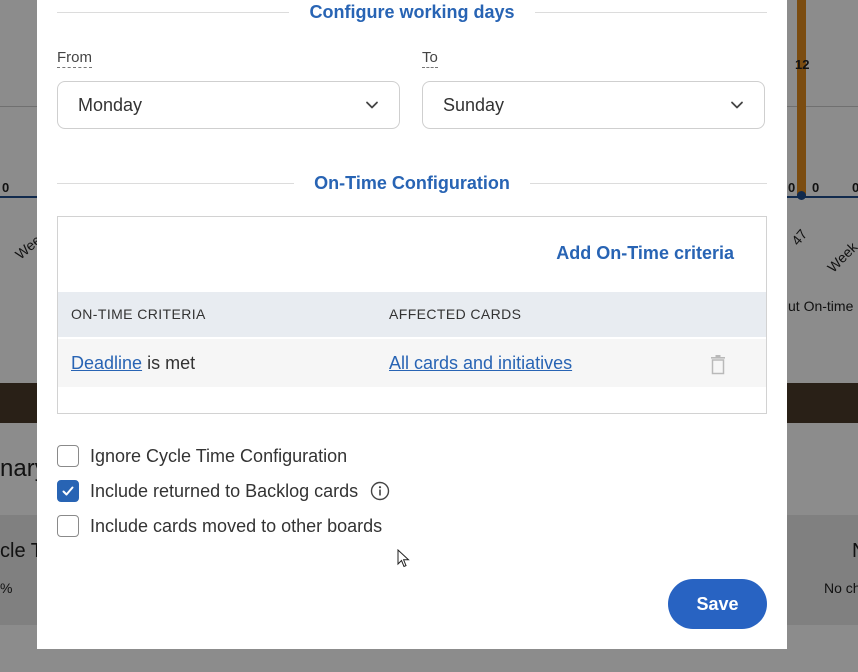 This screenshot has width=858, height=672. I want to click on include-moved-cards-checkbox, so click(68, 526).